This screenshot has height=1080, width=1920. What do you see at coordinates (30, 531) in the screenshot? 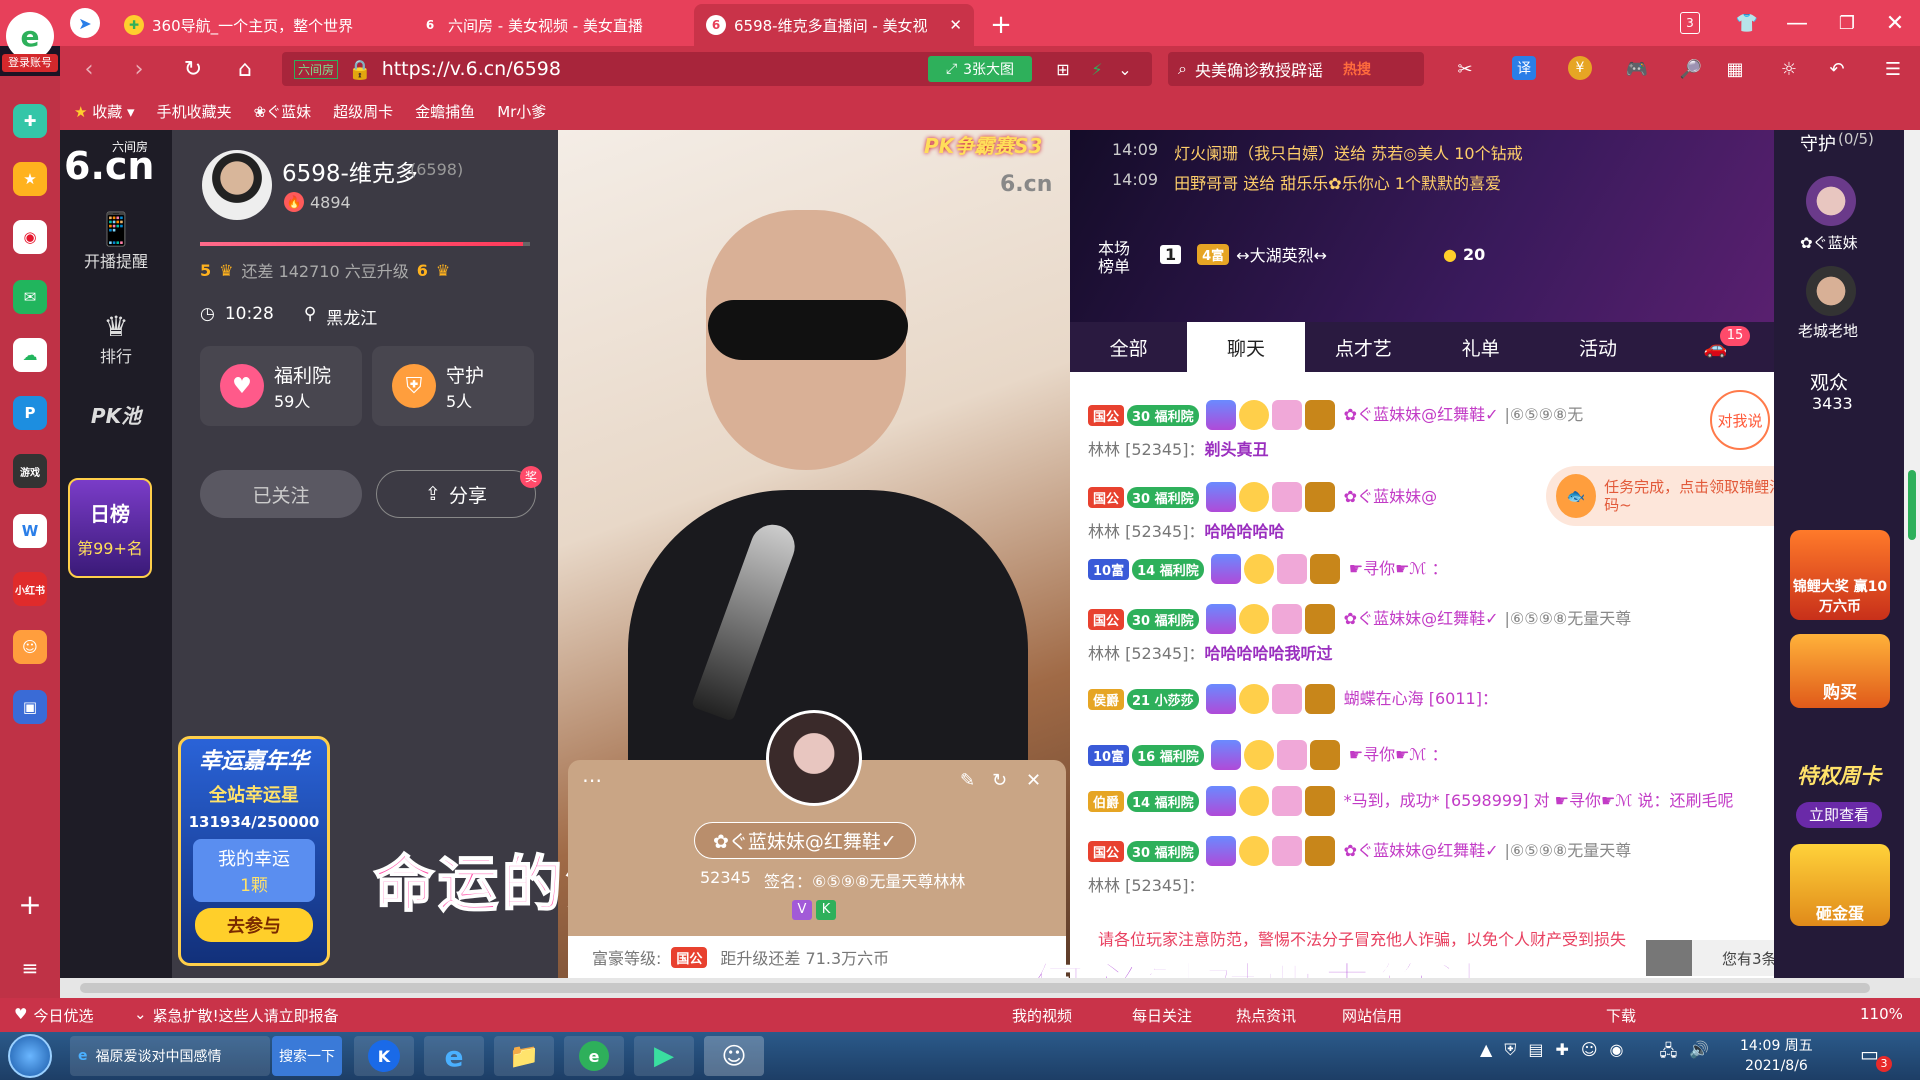
I see `doc-app-icon: W` at bounding box center [30, 531].